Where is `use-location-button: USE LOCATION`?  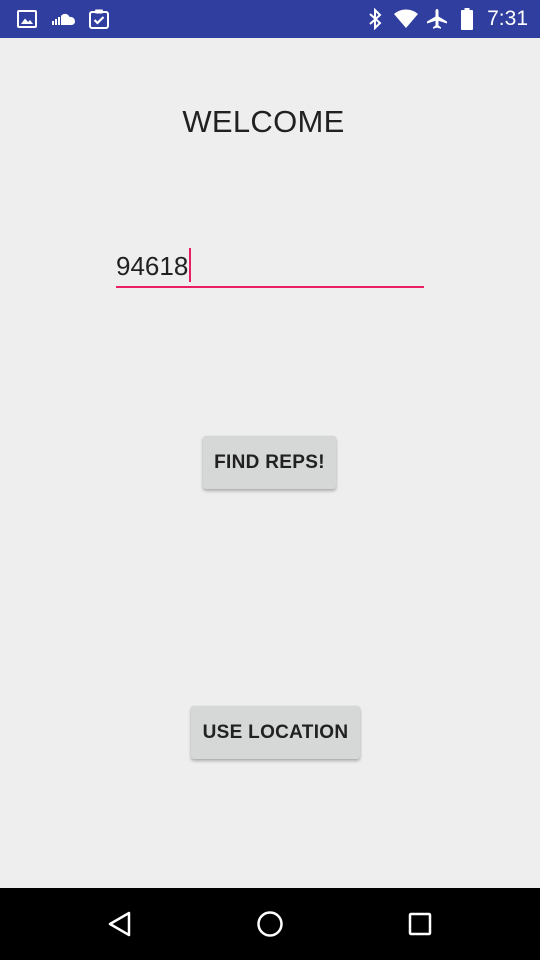
use-location-button: USE LOCATION is located at coordinates (275, 732).